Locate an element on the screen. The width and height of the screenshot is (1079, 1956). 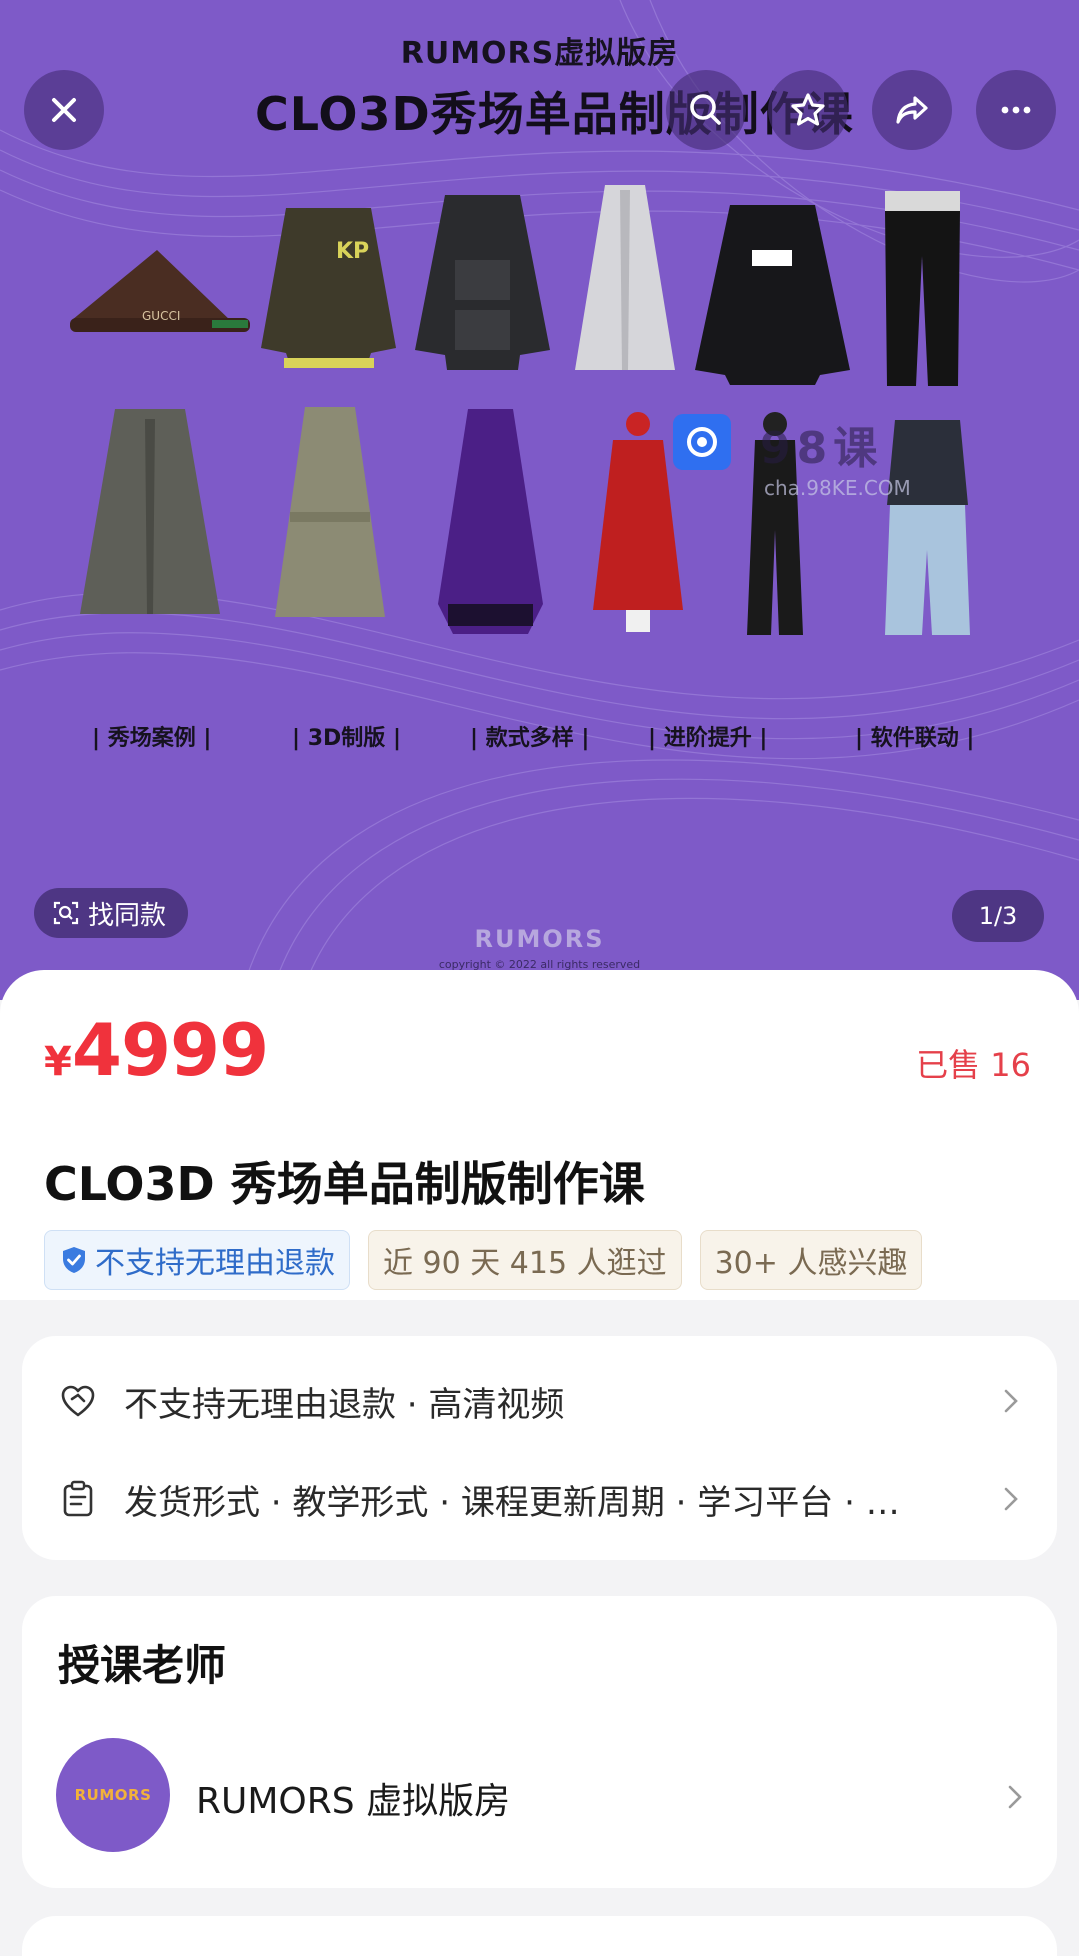
garment-varsity-jacket-image: KP is located at coordinates (328, 288).